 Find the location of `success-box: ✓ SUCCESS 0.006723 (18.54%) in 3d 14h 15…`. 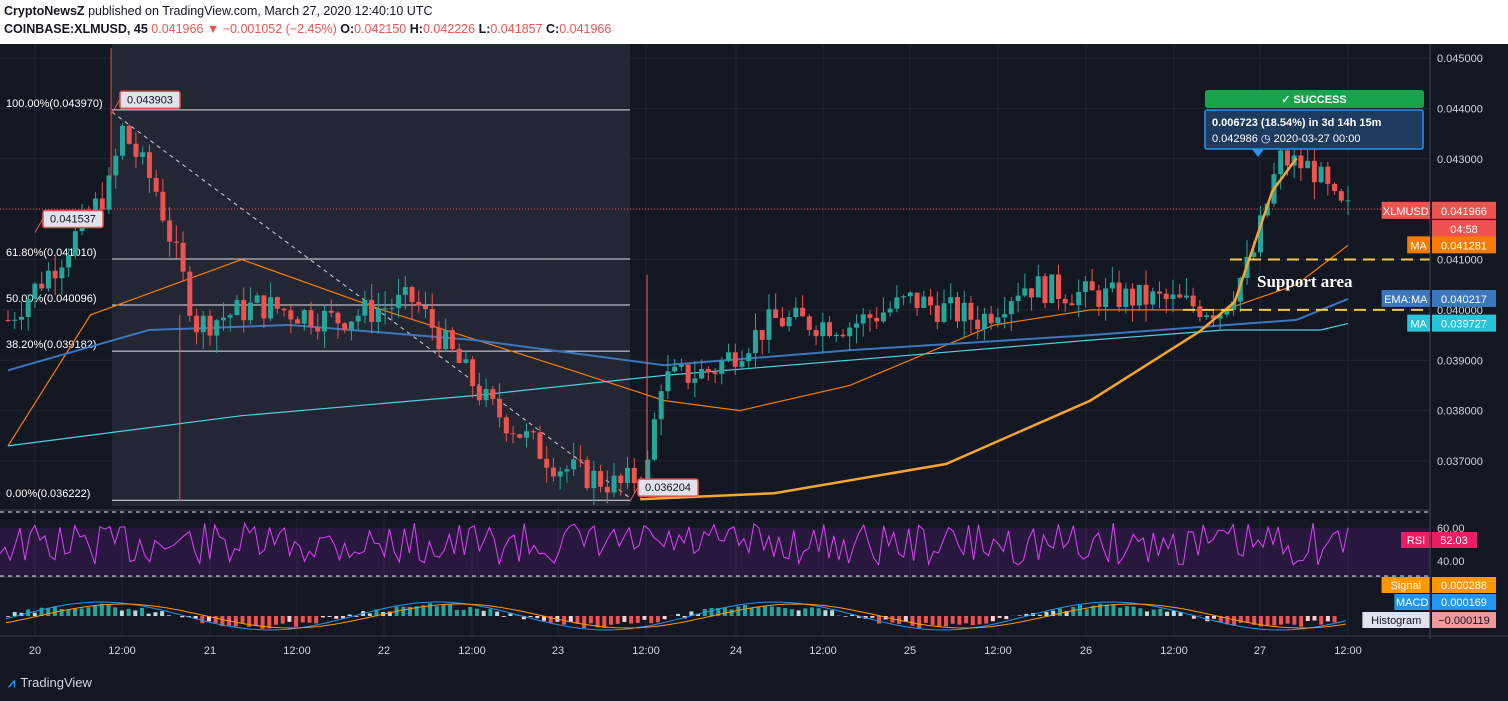

success-box: ✓ SUCCESS 0.006723 (18.54%) in 3d 14h 15… is located at coordinates (1314, 123).